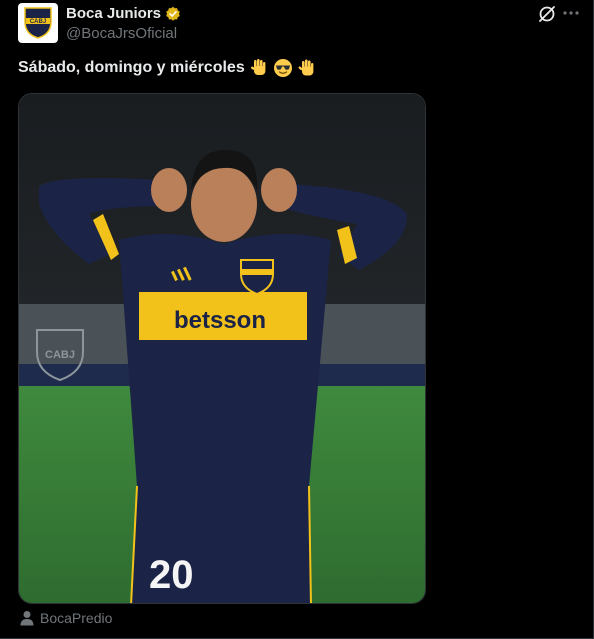 This screenshot has height=639, width=594. What do you see at coordinates (27, 618) in the screenshot?
I see `person-icon` at bounding box center [27, 618].